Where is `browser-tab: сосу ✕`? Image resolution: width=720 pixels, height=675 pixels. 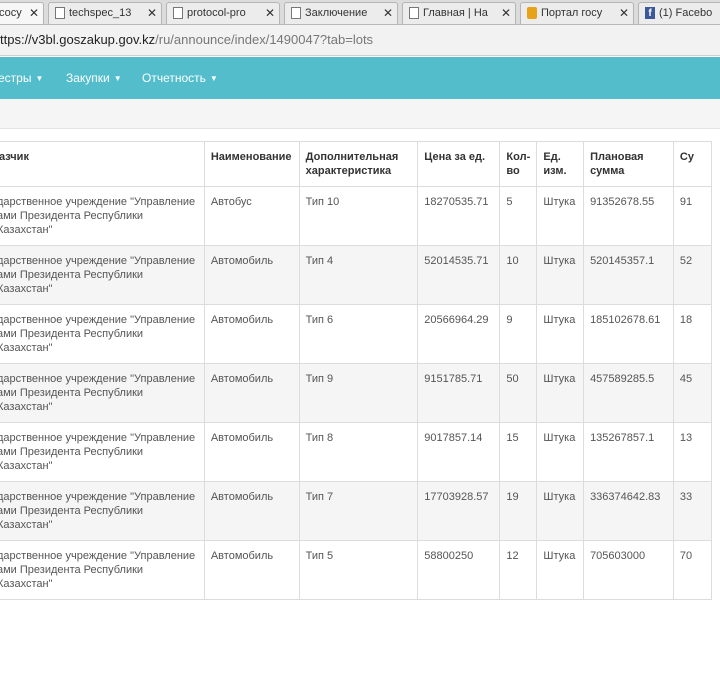
browser-tab: сосу ✕ is located at coordinates (22, 13).